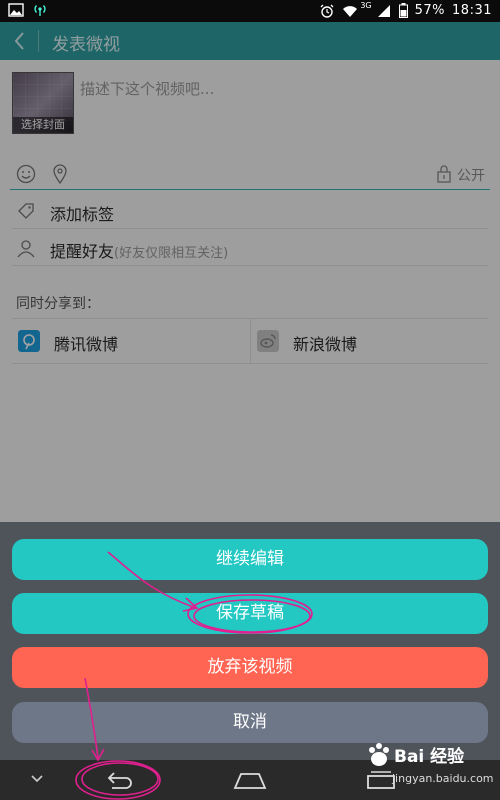 The height and width of the screenshot is (800, 500). I want to click on cancel-button: 取消, so click(250, 722).